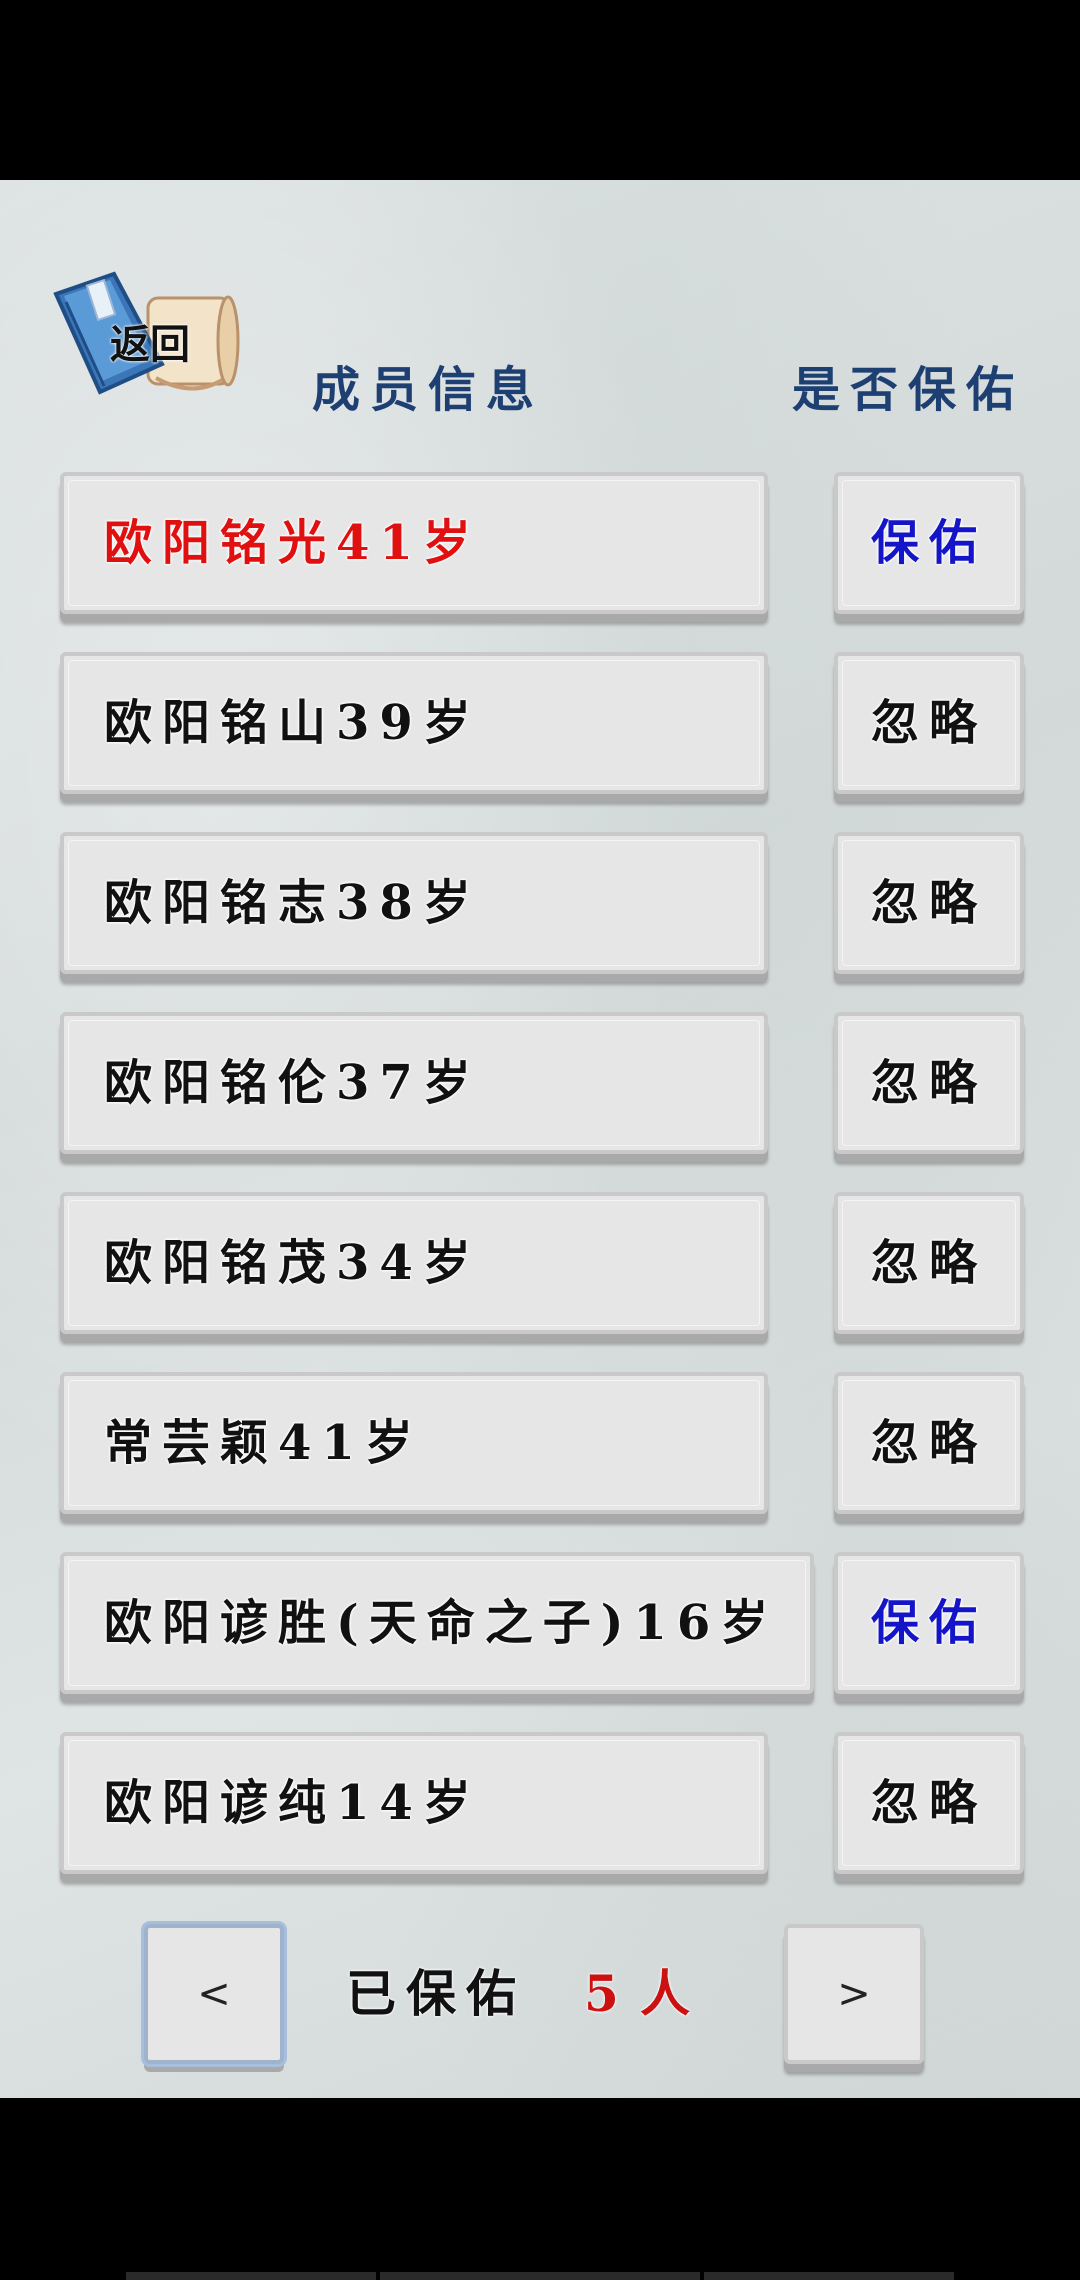 The width and height of the screenshot is (1080, 2280). What do you see at coordinates (150, 345) in the screenshot?
I see `back-label: 返回` at bounding box center [150, 345].